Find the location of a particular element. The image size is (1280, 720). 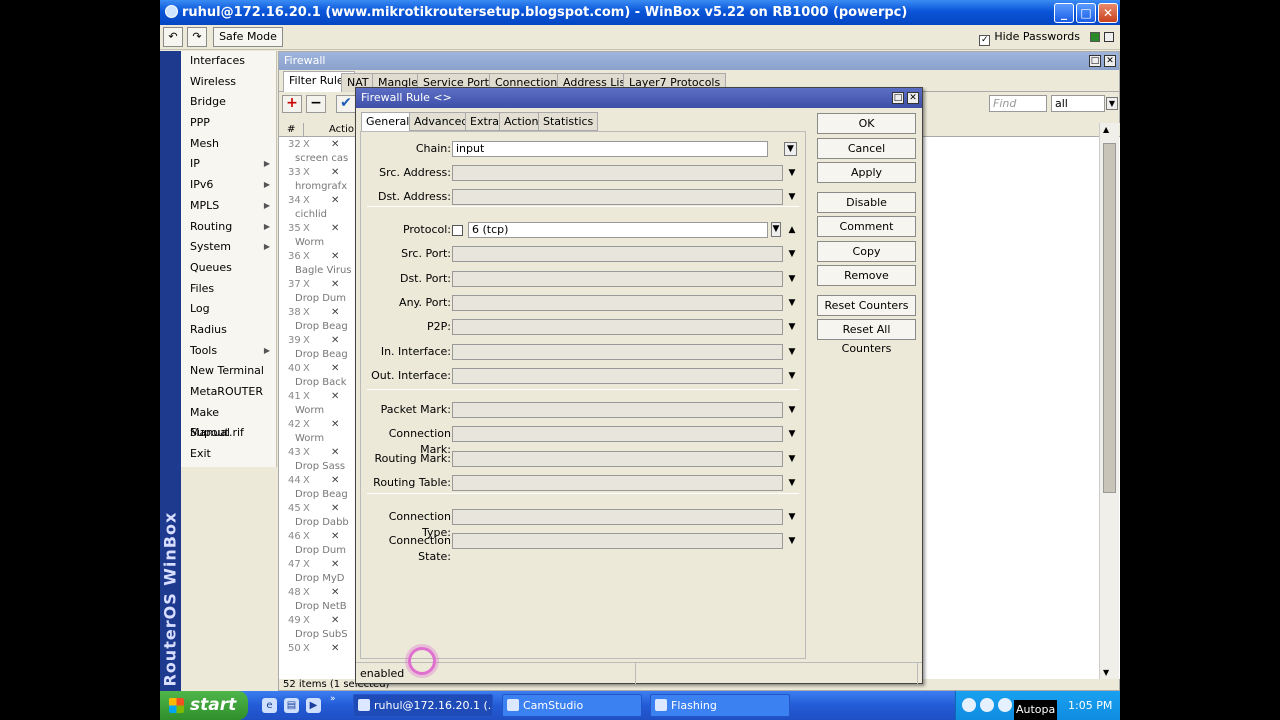

dialog-tab-action: Action is located at coordinates (521, 121).